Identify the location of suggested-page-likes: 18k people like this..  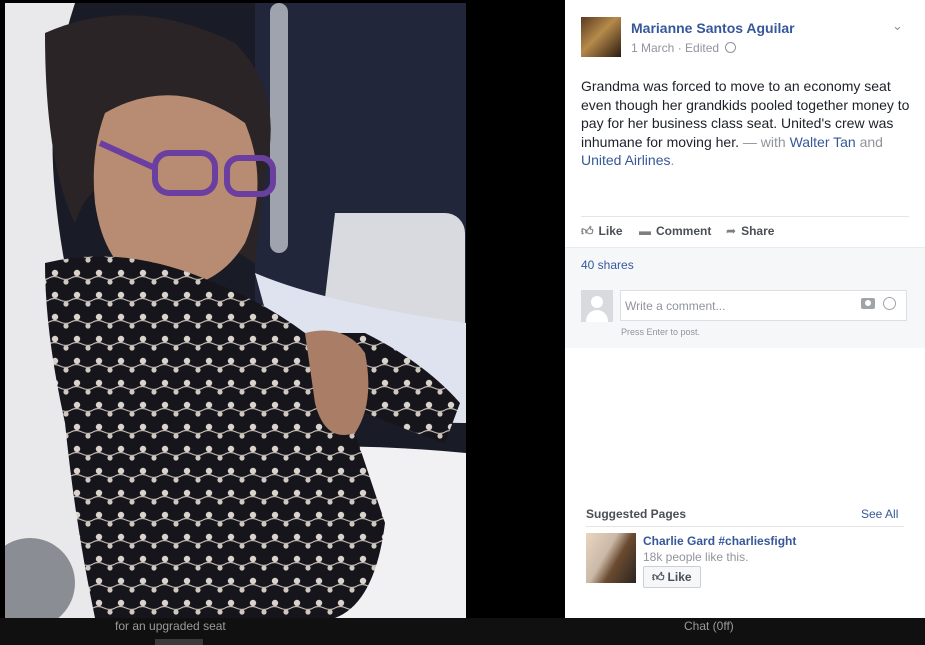
(696, 557).